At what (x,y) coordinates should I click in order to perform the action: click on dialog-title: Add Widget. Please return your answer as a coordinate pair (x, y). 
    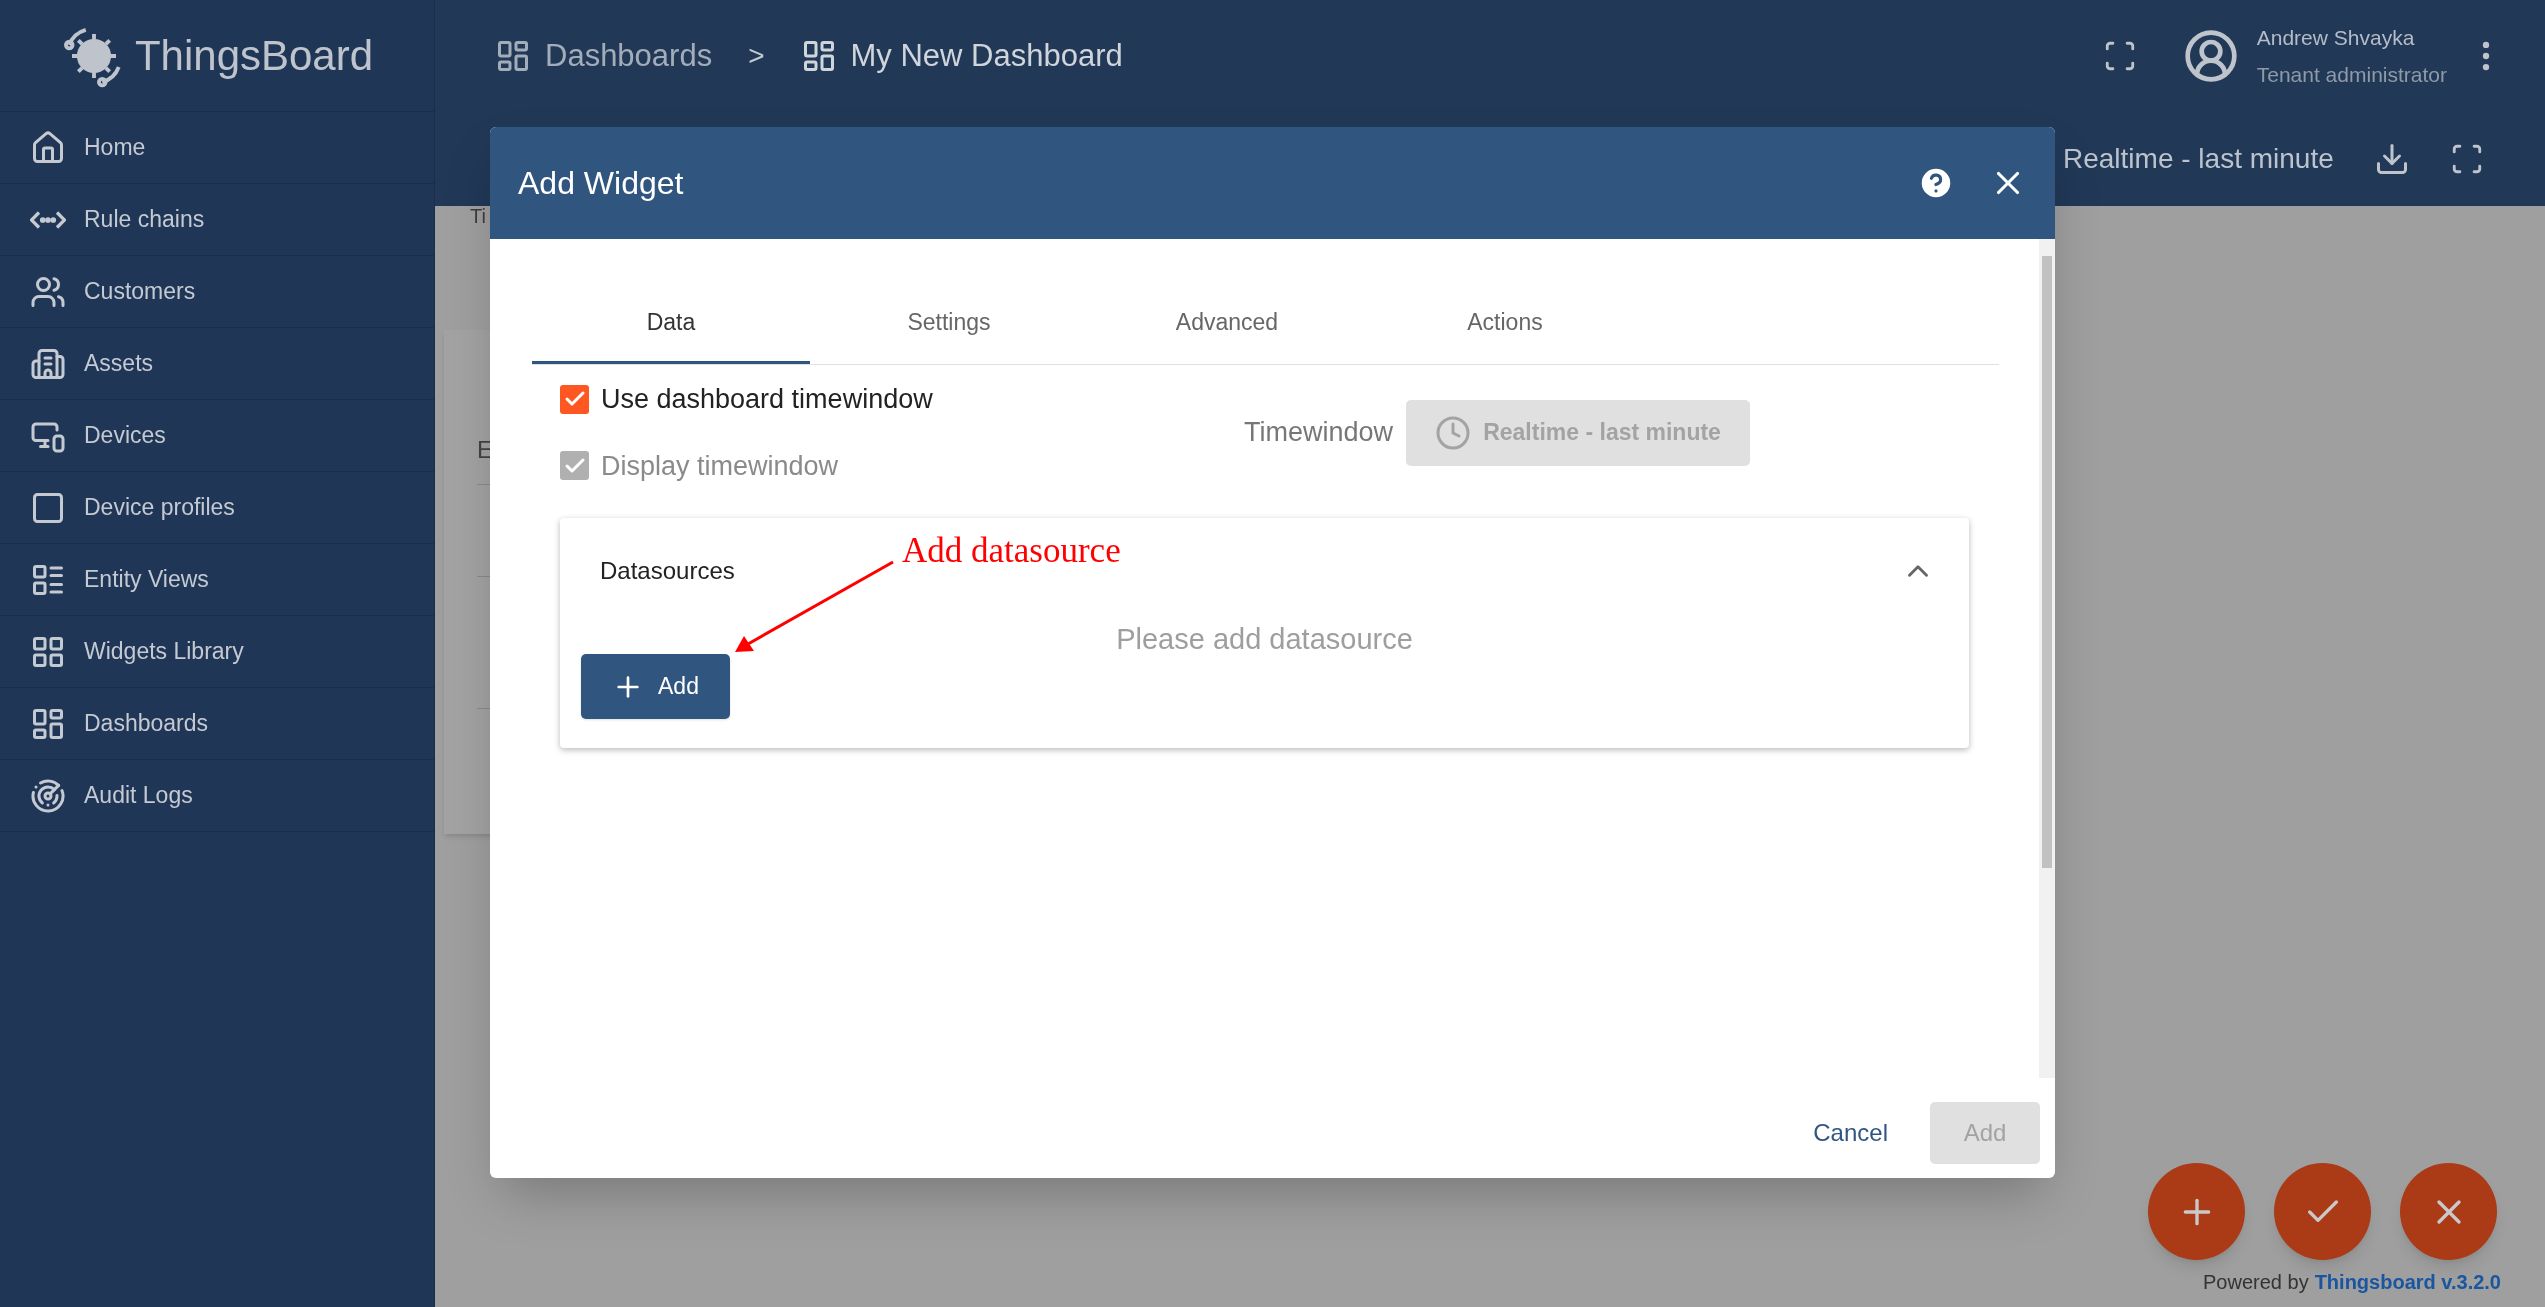
    Looking at the image, I should click on (601, 183).